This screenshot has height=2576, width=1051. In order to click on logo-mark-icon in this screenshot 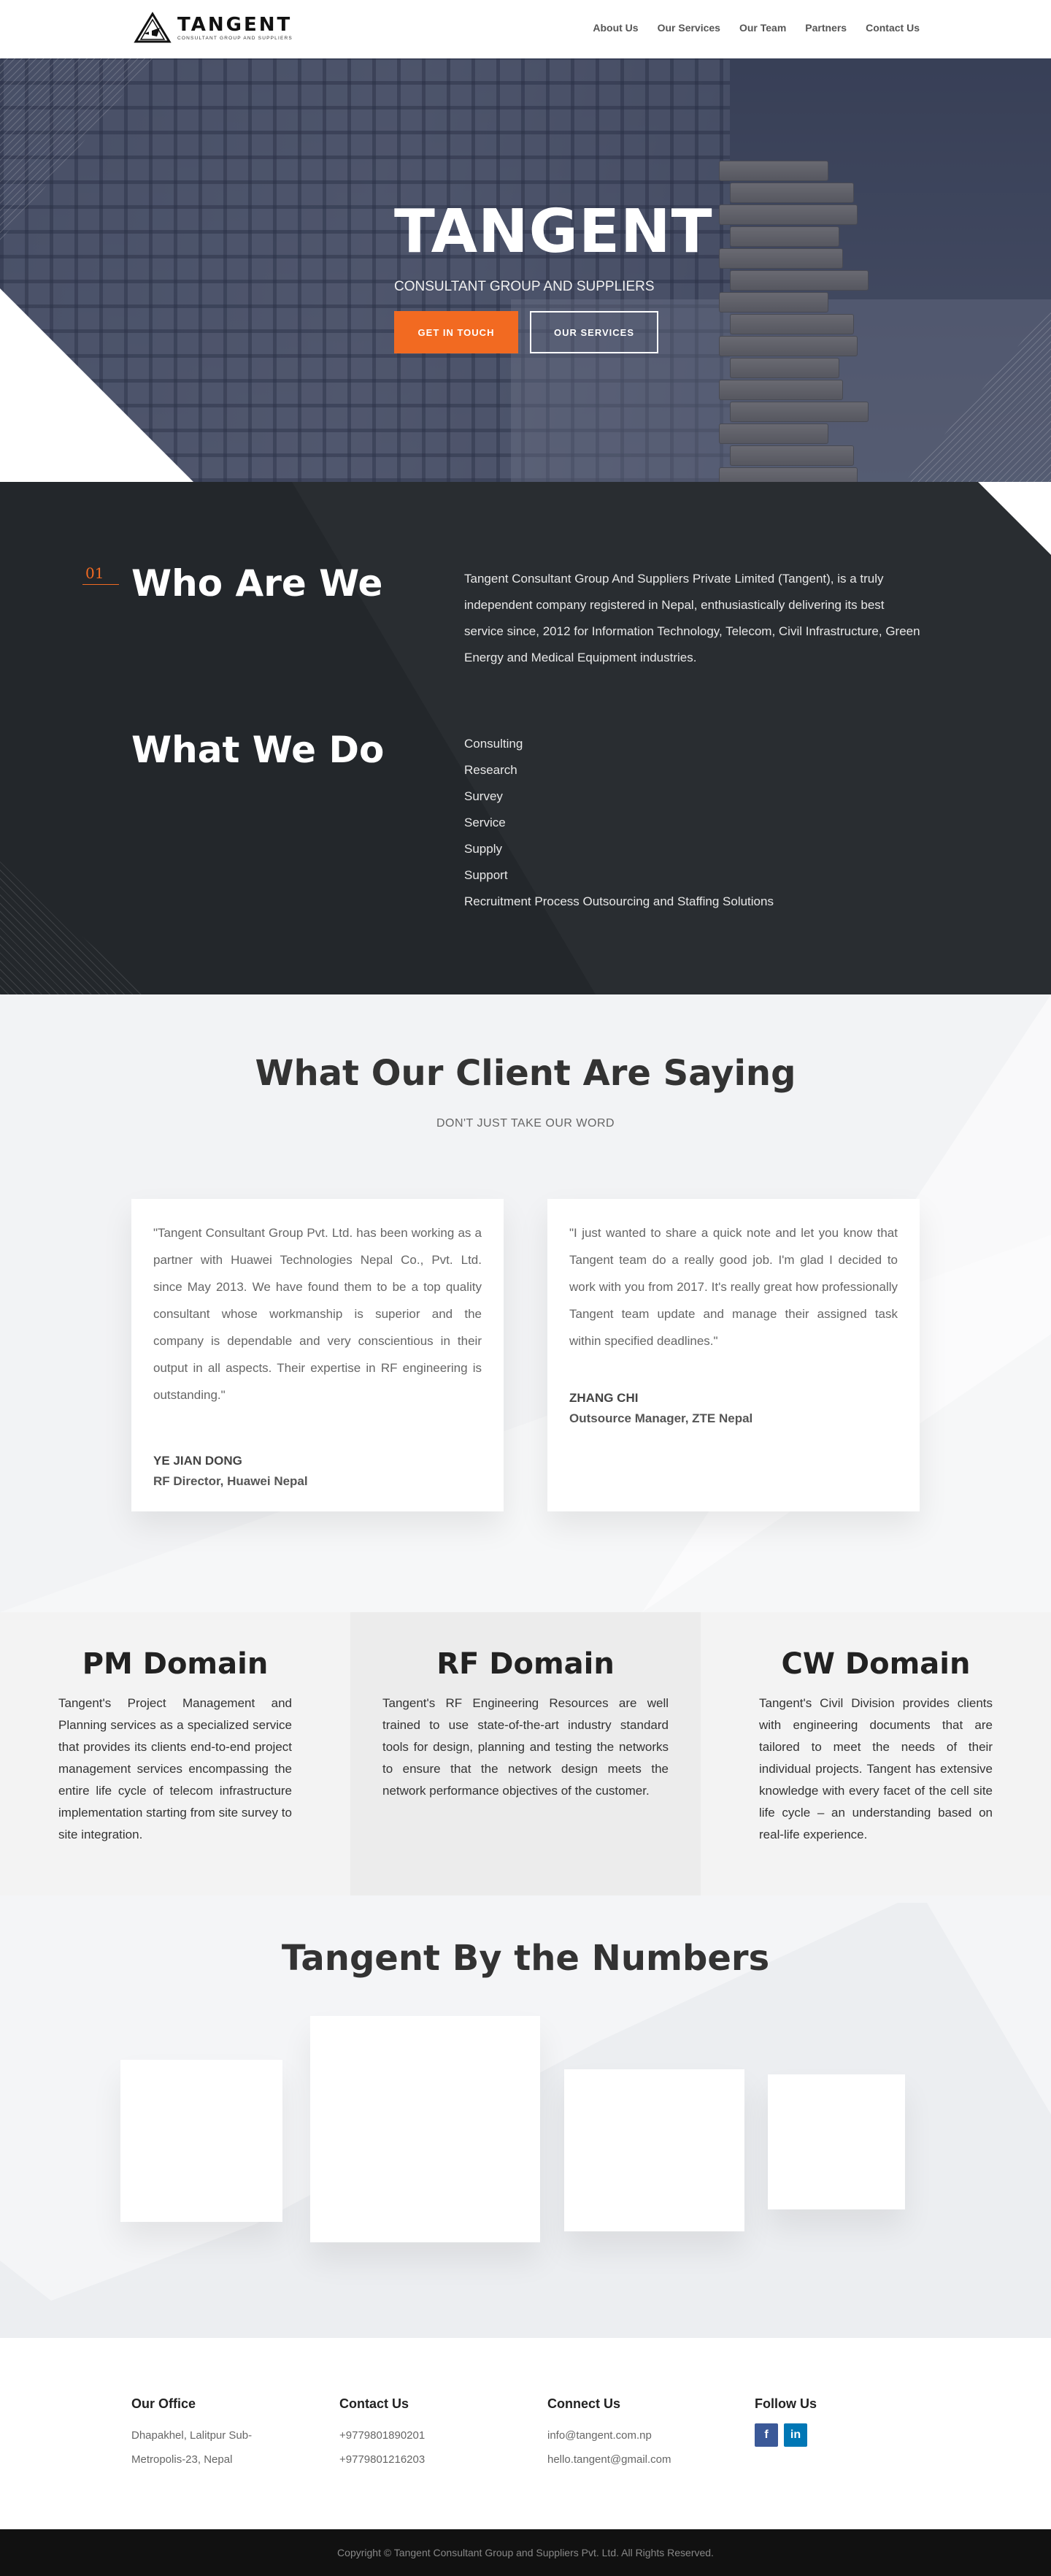, I will do `click(153, 28)`.